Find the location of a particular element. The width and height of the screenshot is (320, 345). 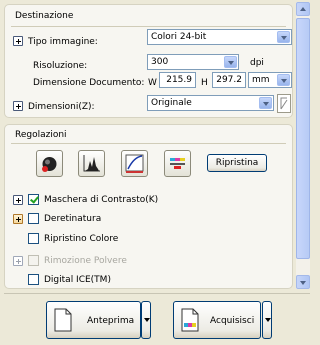

color-palette-button is located at coordinates (177, 163).